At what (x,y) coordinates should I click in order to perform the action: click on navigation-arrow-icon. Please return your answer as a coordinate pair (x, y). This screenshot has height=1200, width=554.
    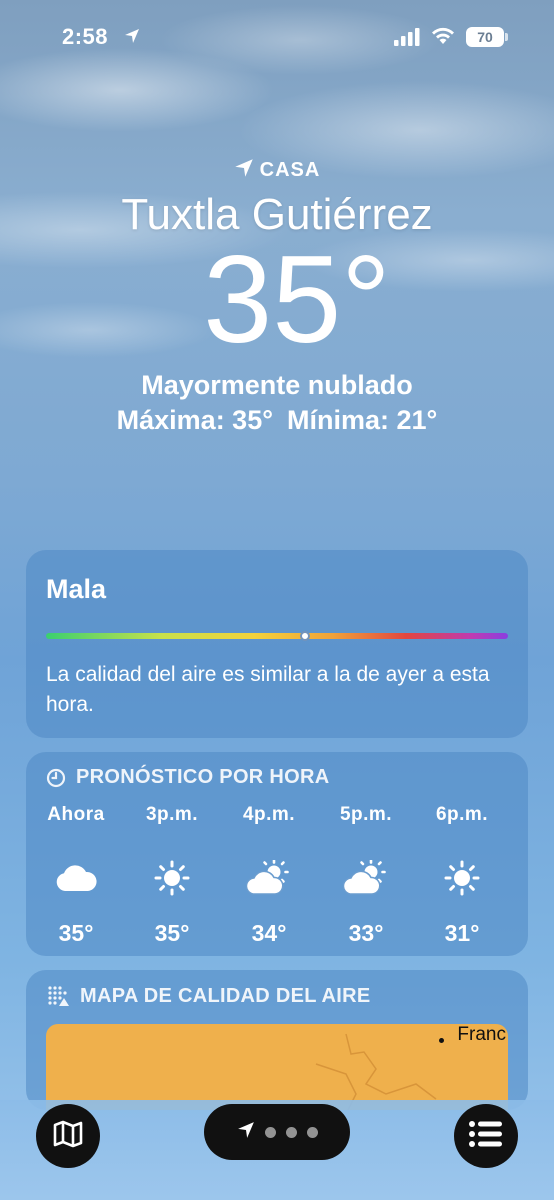
    Looking at the image, I should click on (244, 171).